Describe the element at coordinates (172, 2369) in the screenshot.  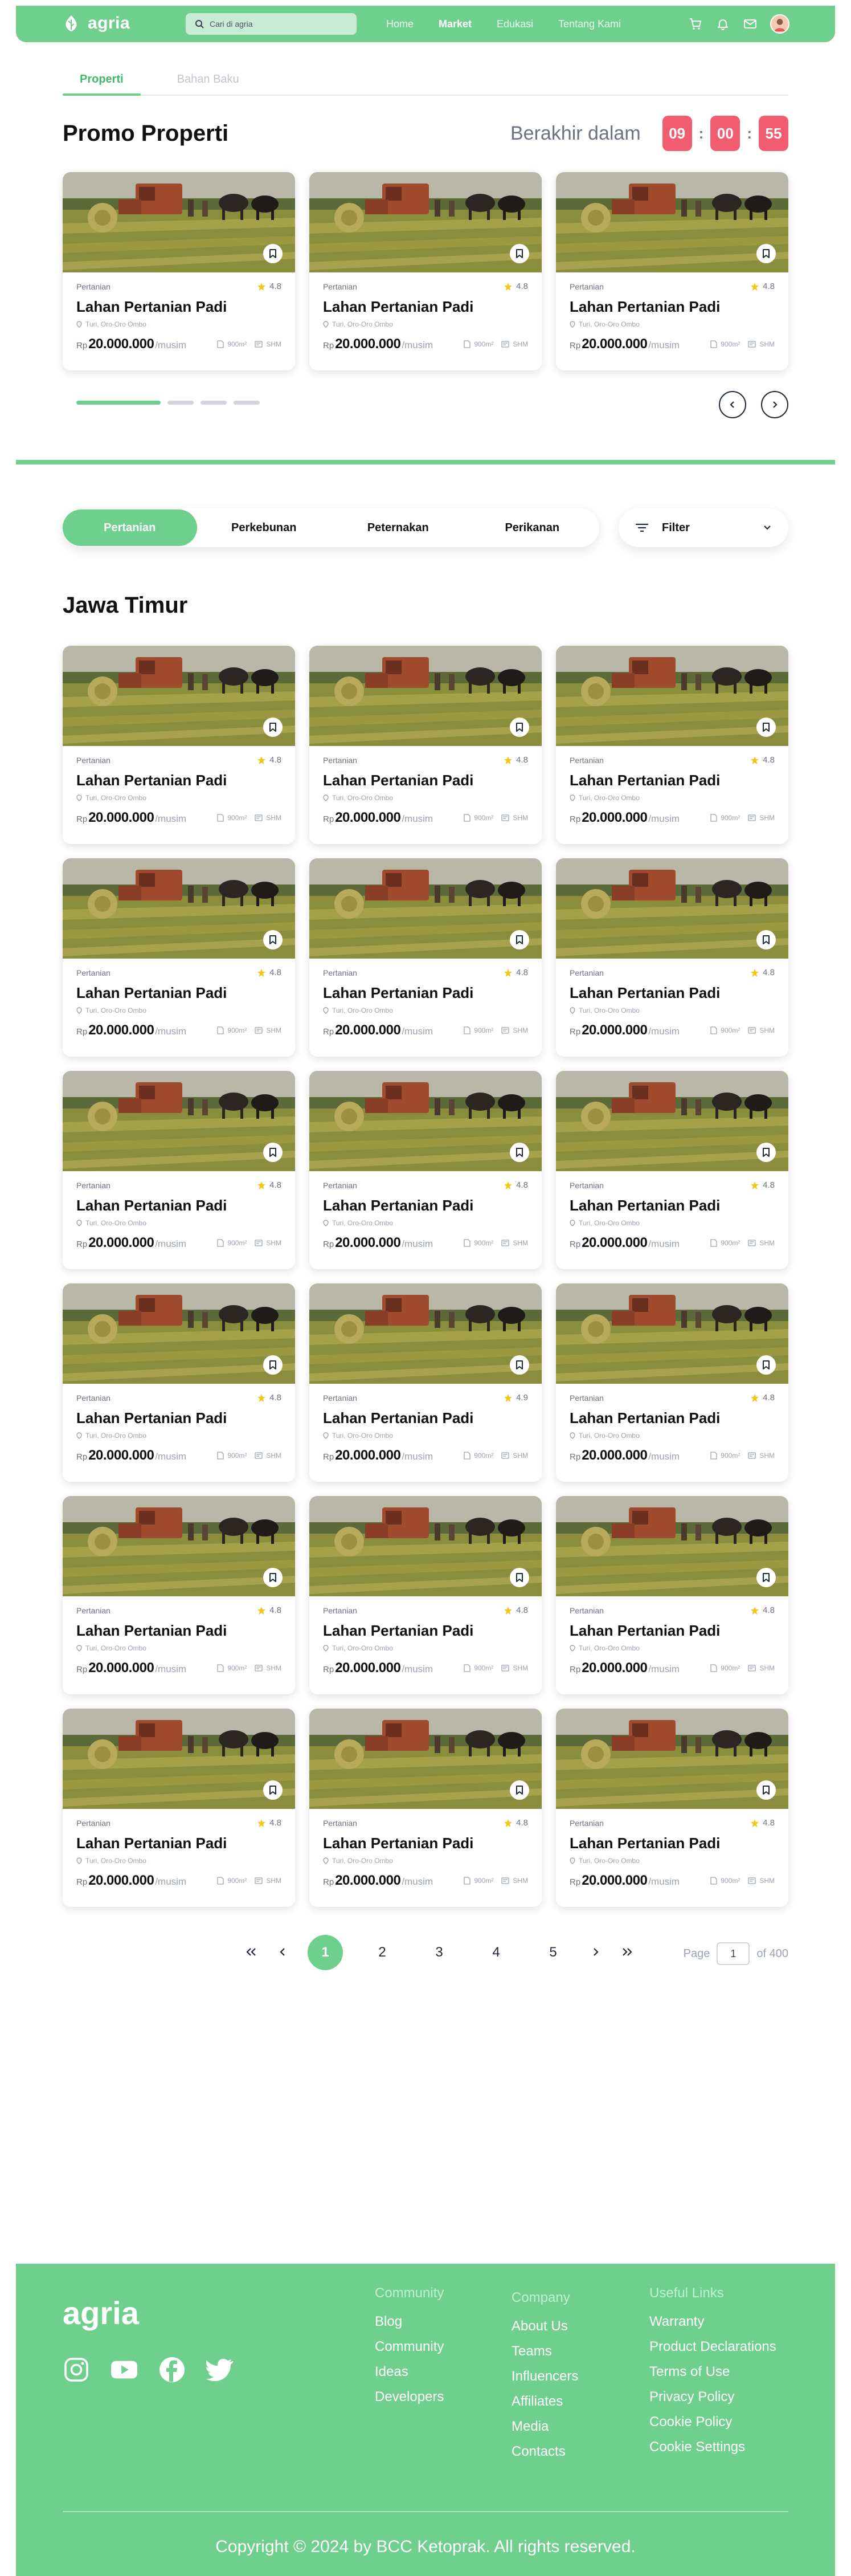
I see `facebook-icon` at that location.